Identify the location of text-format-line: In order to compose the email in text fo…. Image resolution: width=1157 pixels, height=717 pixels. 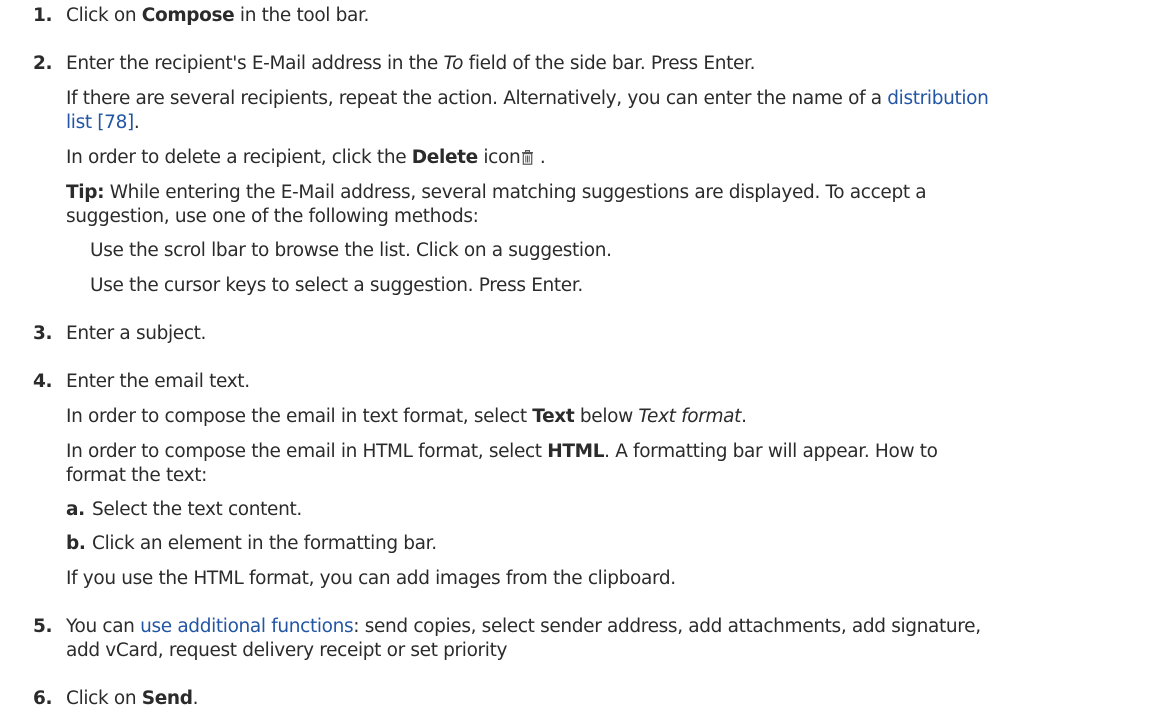
(406, 417).